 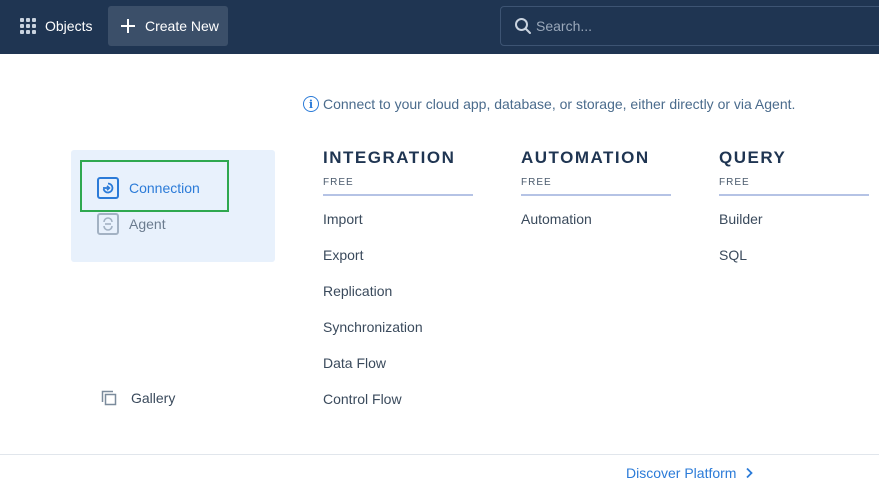 What do you see at coordinates (439, 454) in the screenshot?
I see `footer-divider` at bounding box center [439, 454].